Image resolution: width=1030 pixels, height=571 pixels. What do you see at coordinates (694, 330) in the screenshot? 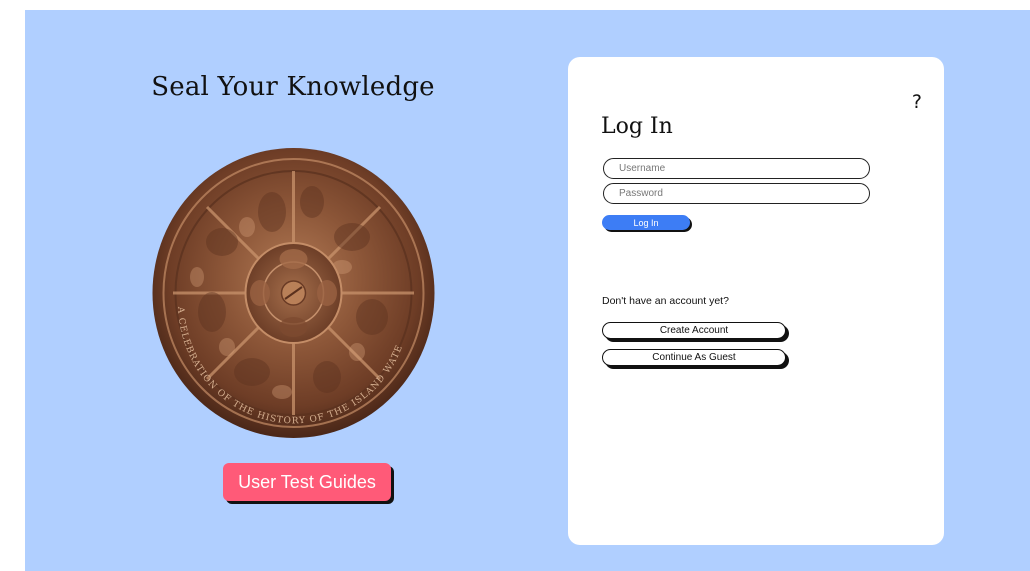
I see `create-account-button: Create Account` at bounding box center [694, 330].